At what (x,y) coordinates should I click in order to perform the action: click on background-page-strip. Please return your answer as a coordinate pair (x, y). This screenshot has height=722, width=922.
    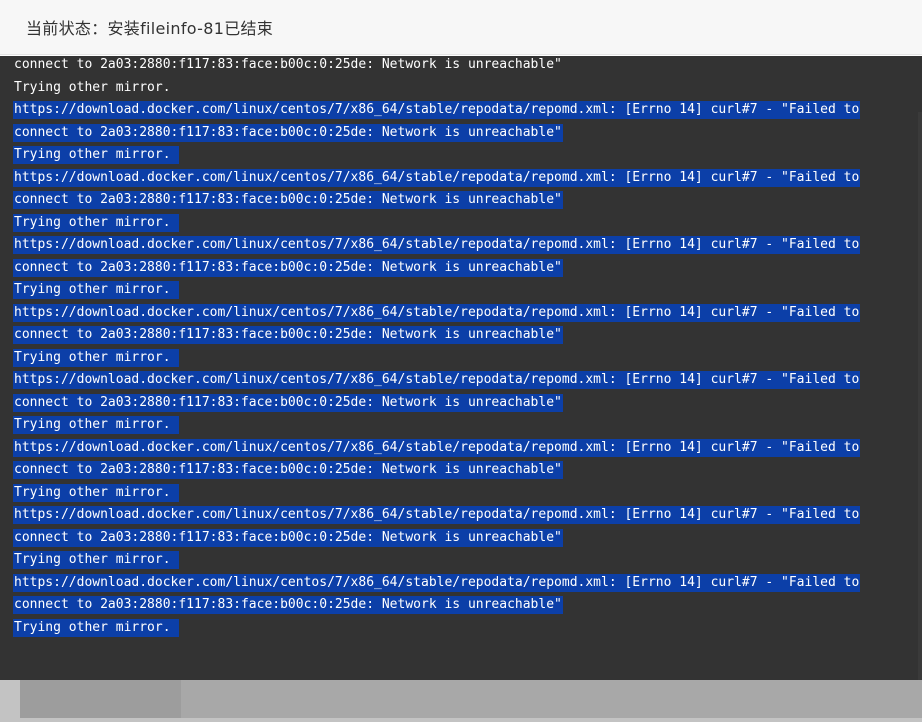
    Looking at the image, I should click on (461, 701).